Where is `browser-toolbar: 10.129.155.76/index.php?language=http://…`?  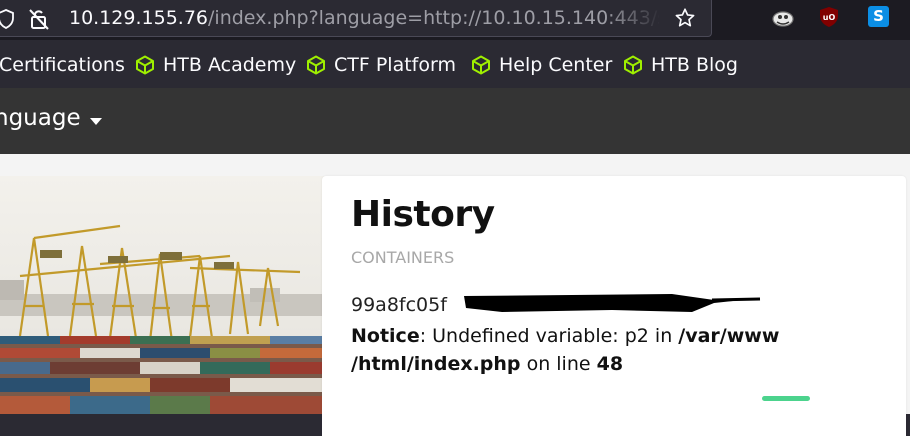
browser-toolbar: 10.129.155.76/index.php?language=http://… is located at coordinates (455, 20).